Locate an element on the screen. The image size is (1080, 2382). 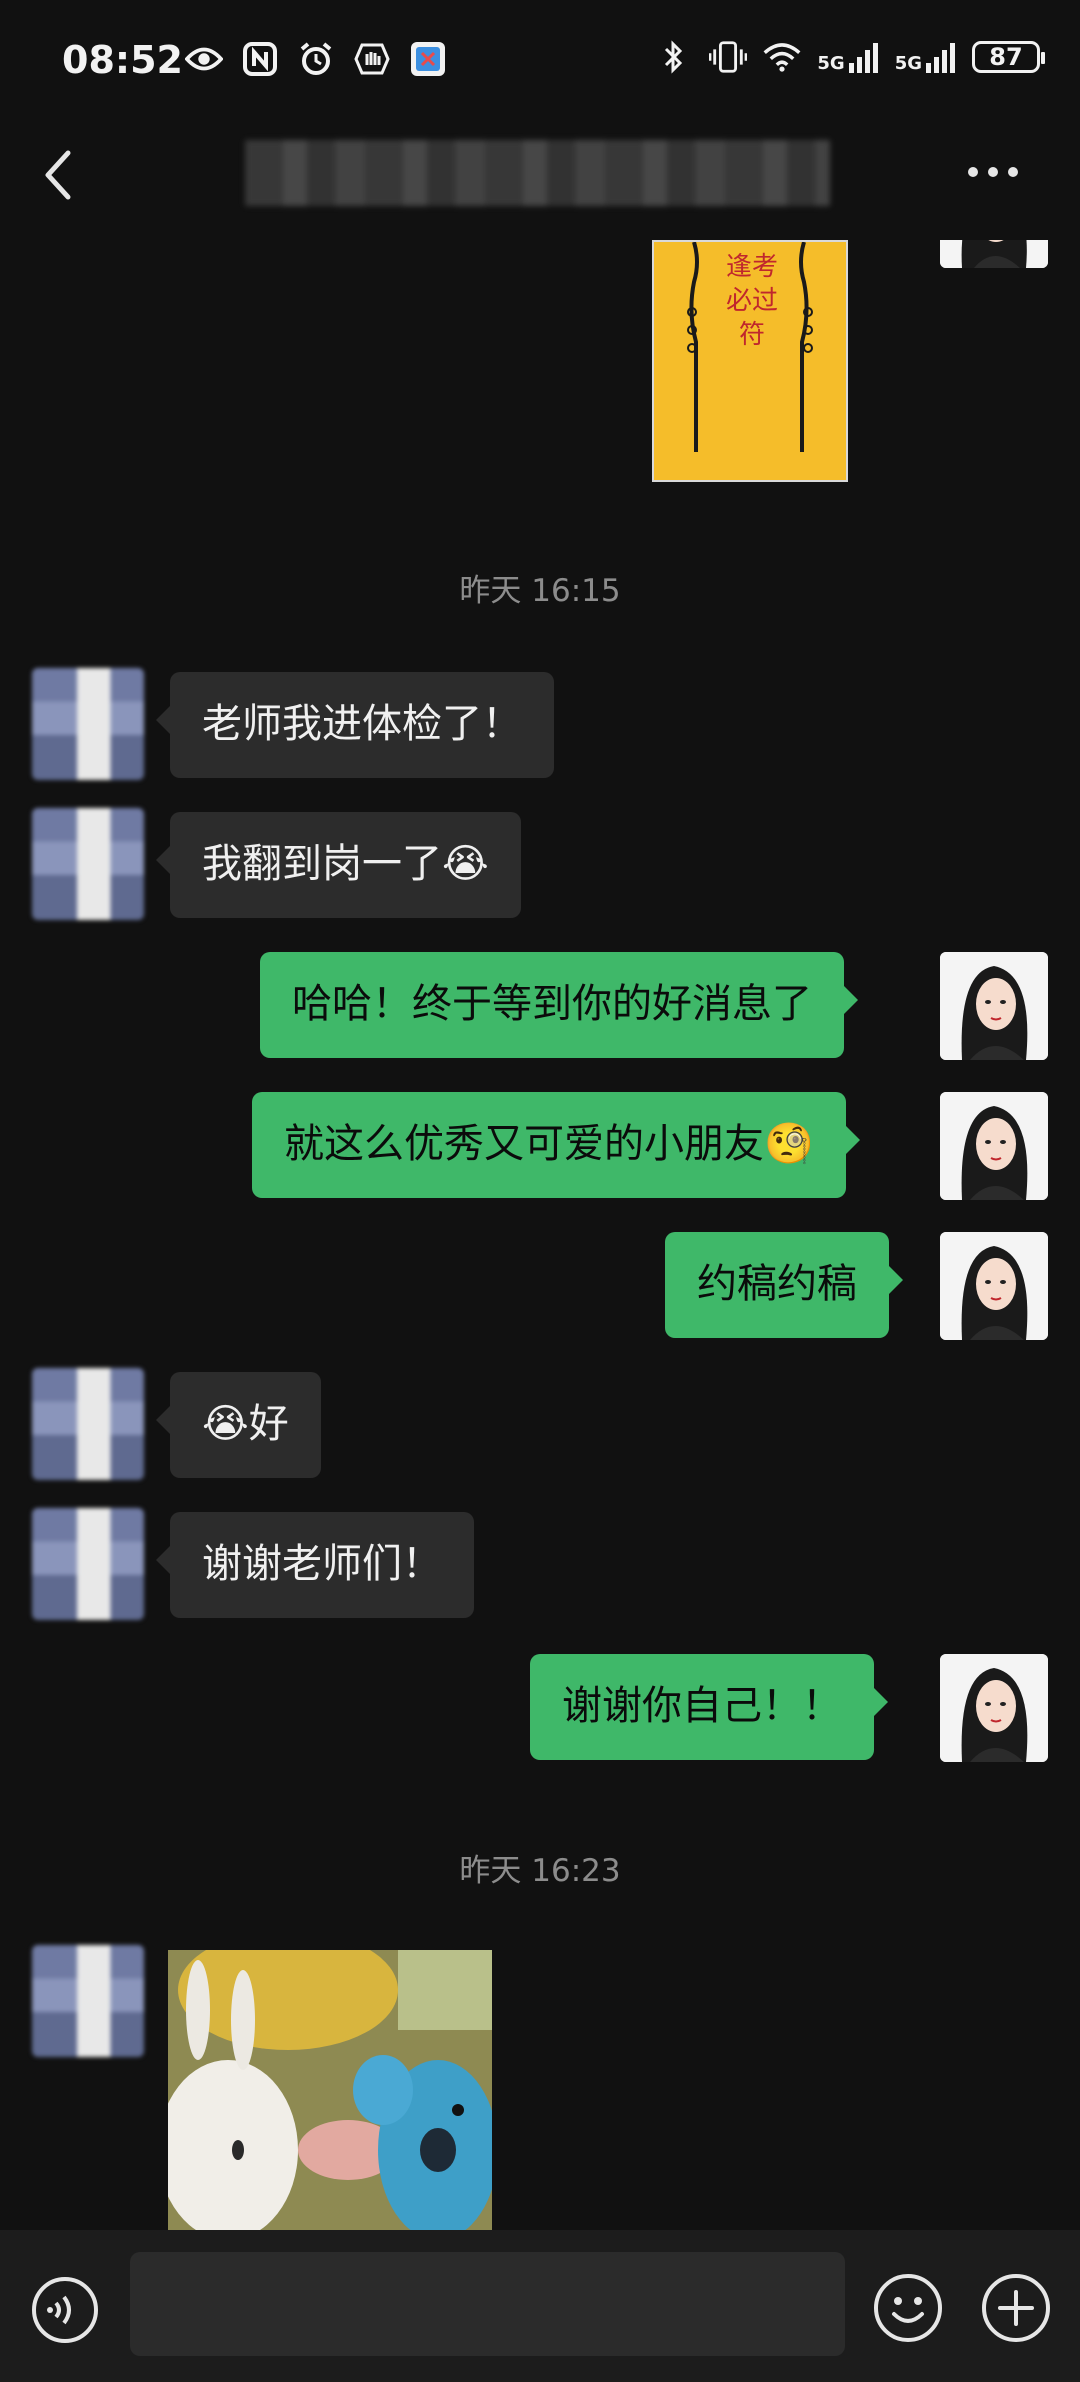
voice-icon is located at coordinates (65, 2310).